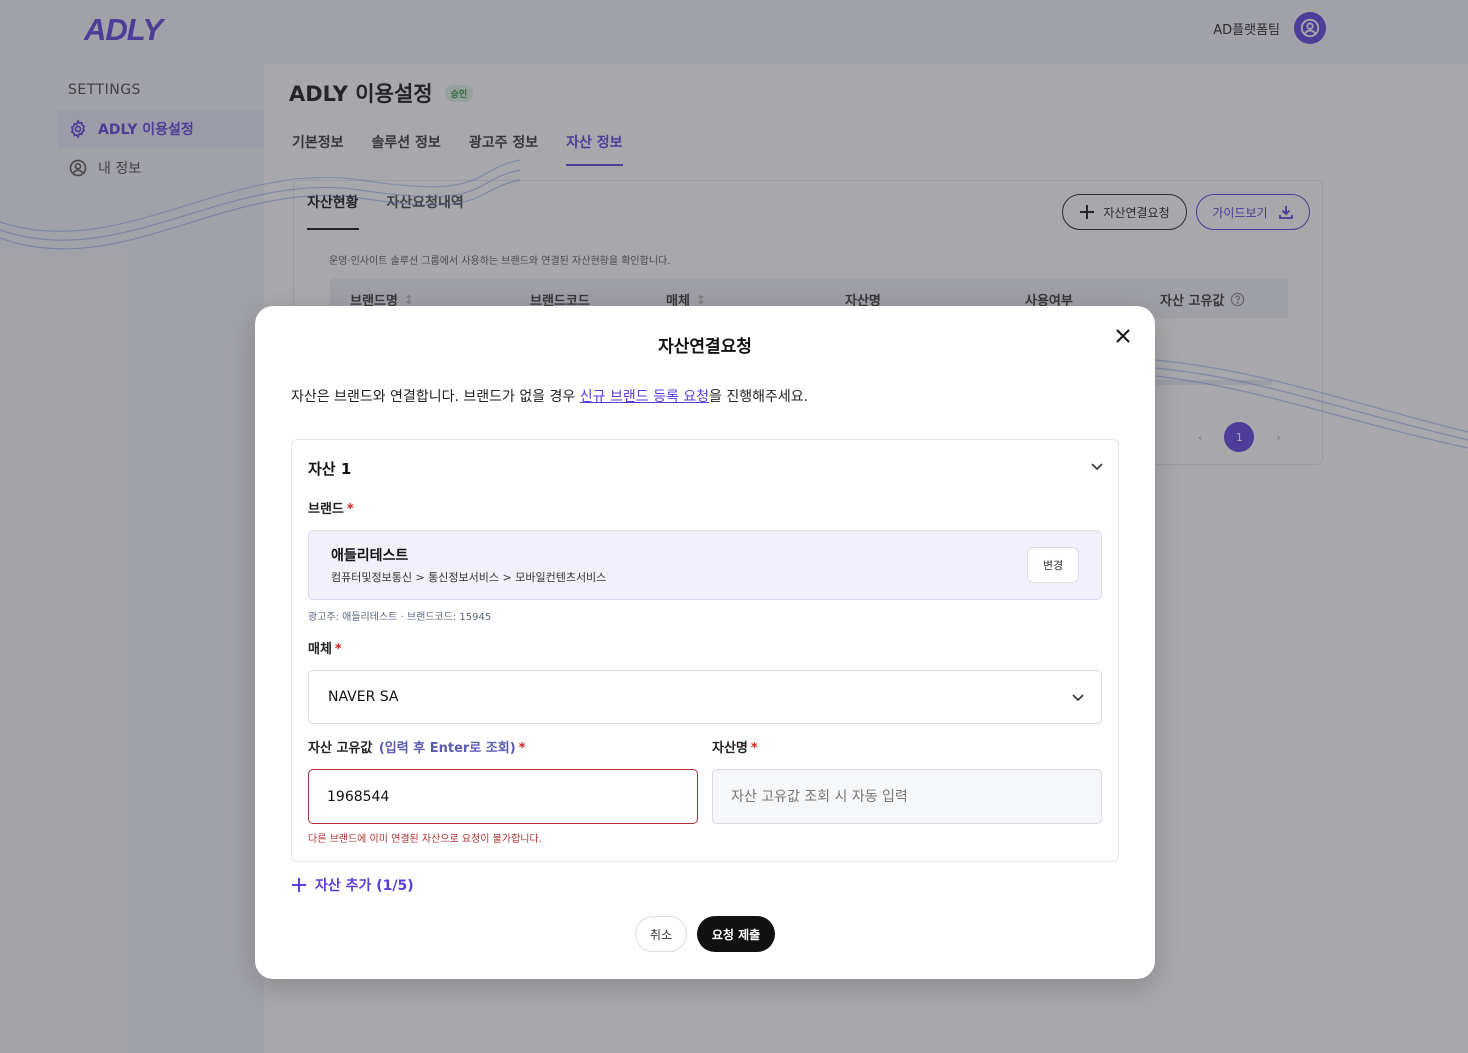 This screenshot has width=1468, height=1053. What do you see at coordinates (400, 617) in the screenshot?
I see `brand-meta: 광고주: 애들리테스트 · 브랜드코드: 15945` at bounding box center [400, 617].